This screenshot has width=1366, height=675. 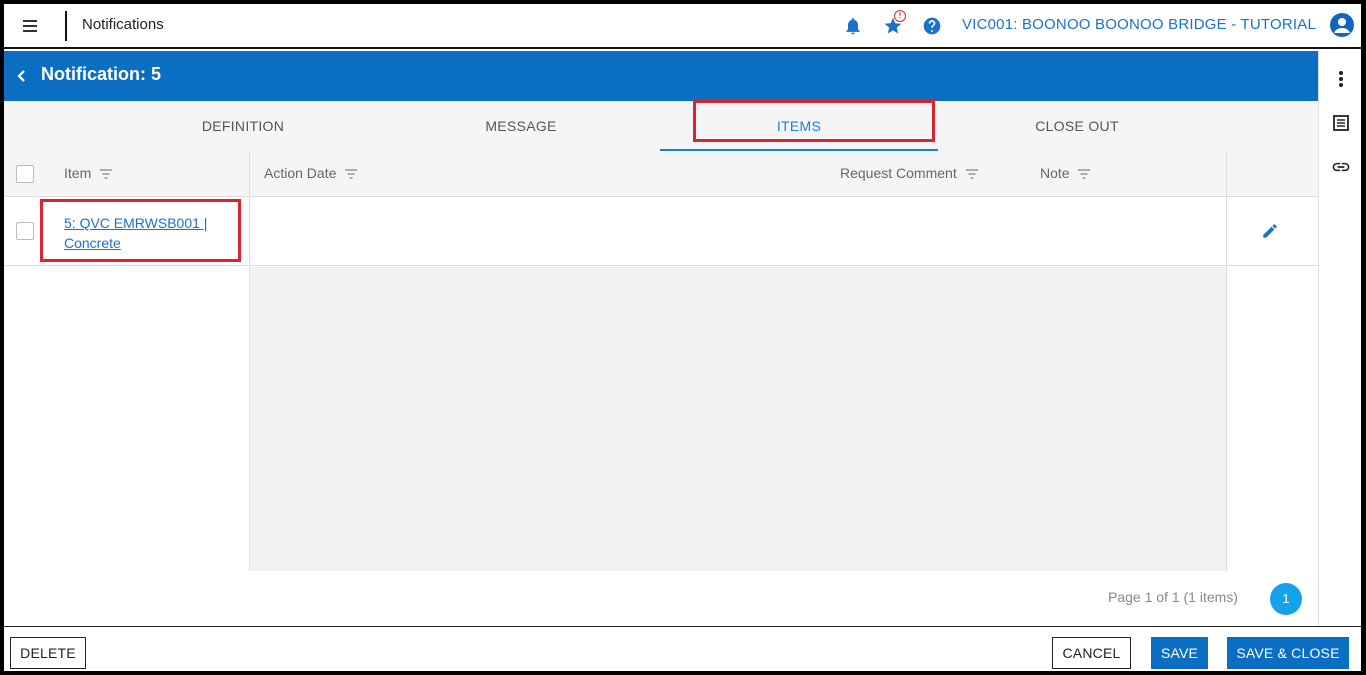 I want to click on bell-icon, so click(x=853, y=26).